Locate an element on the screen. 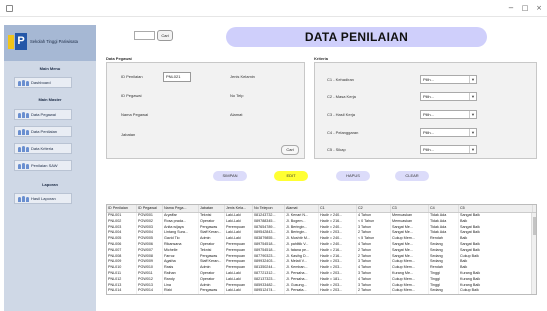 This screenshot has height=311, width=547. c1-label: C1 - Kehadiran is located at coordinates (340, 79).